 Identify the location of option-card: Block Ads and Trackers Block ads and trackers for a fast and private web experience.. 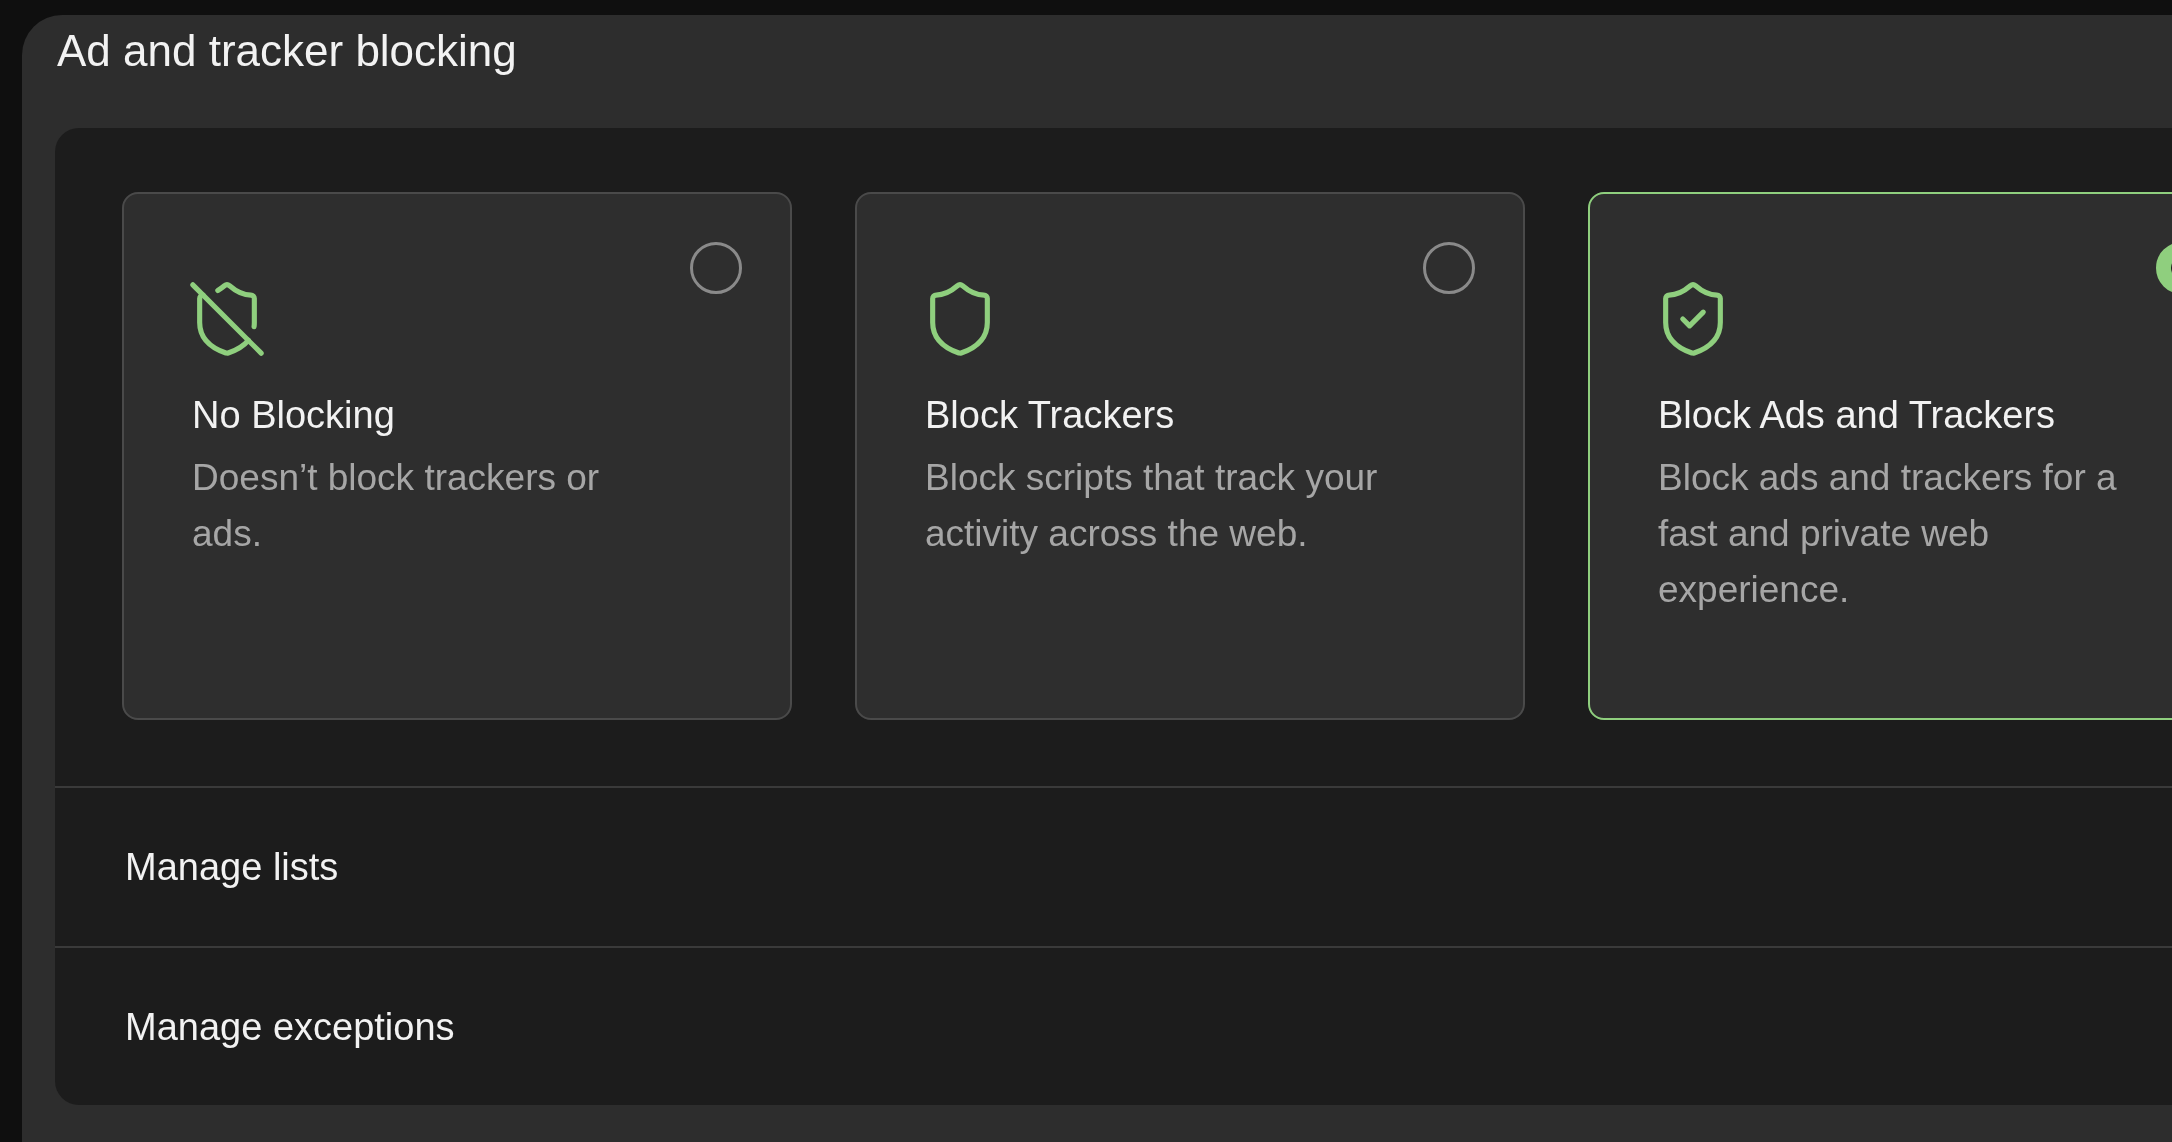
(1880, 456).